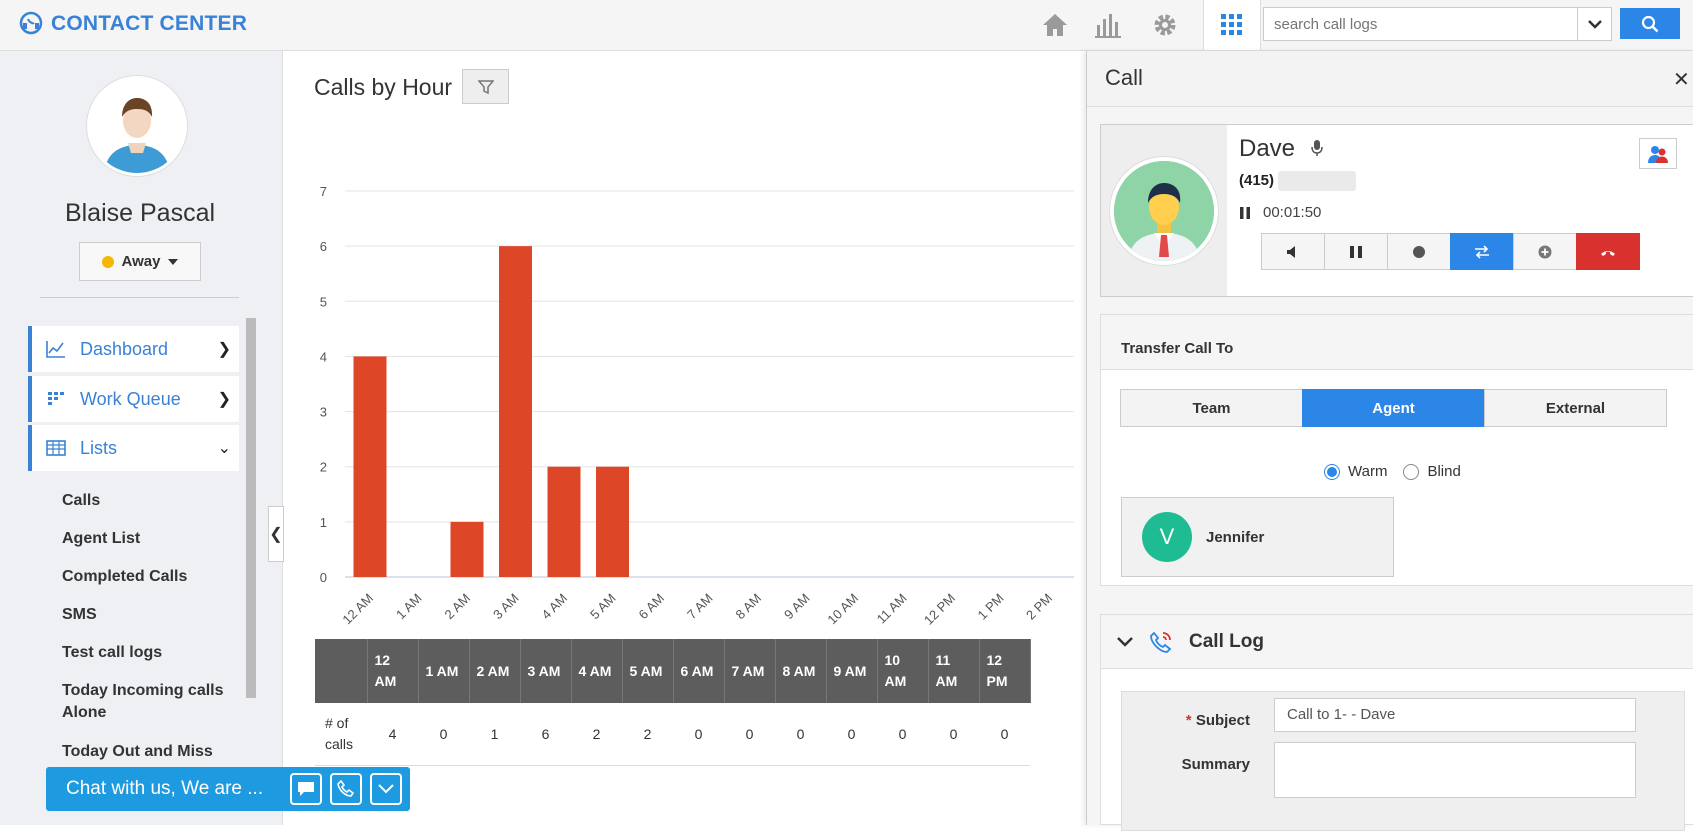  Describe the element at coordinates (1390, 79) in the screenshot. I see `call-panel-header: Call ✕` at that location.